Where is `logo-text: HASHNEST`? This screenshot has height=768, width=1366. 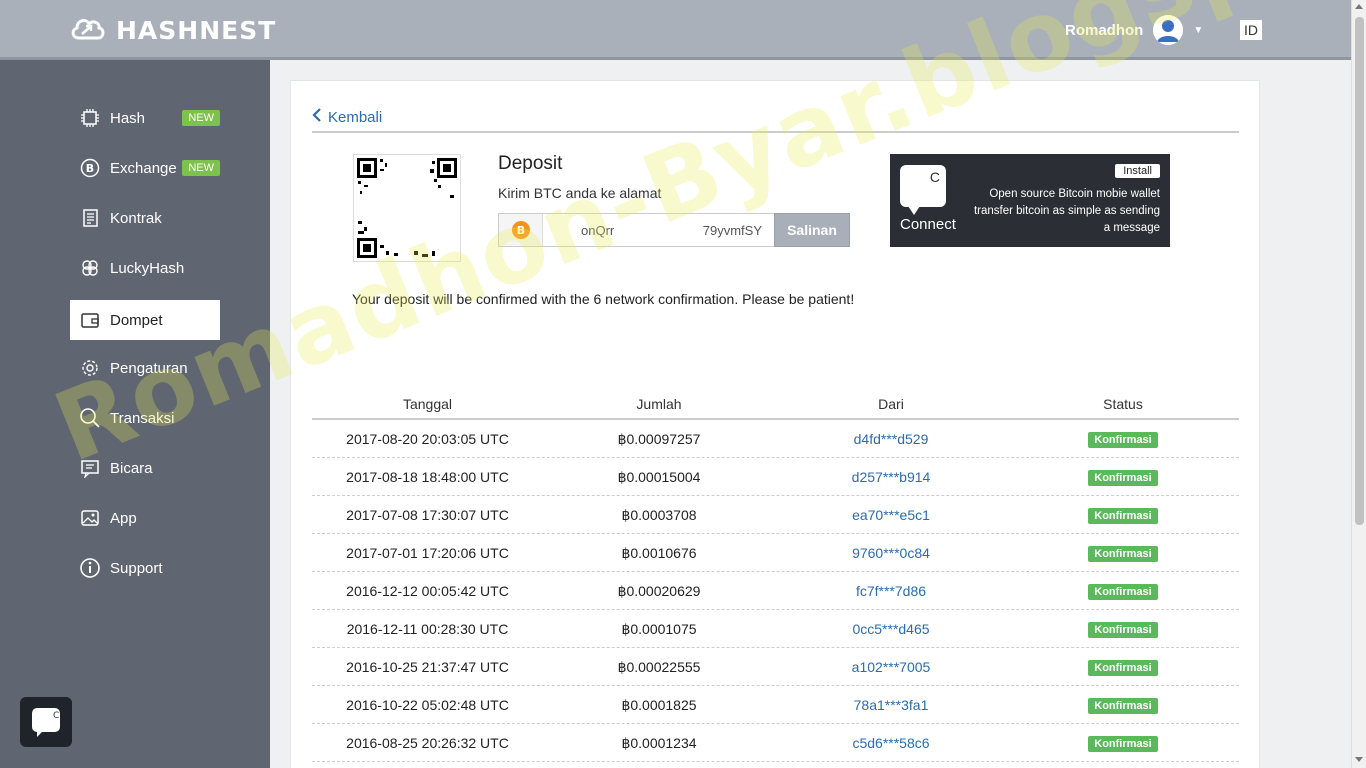
logo-text: HASHNEST is located at coordinates (196, 30).